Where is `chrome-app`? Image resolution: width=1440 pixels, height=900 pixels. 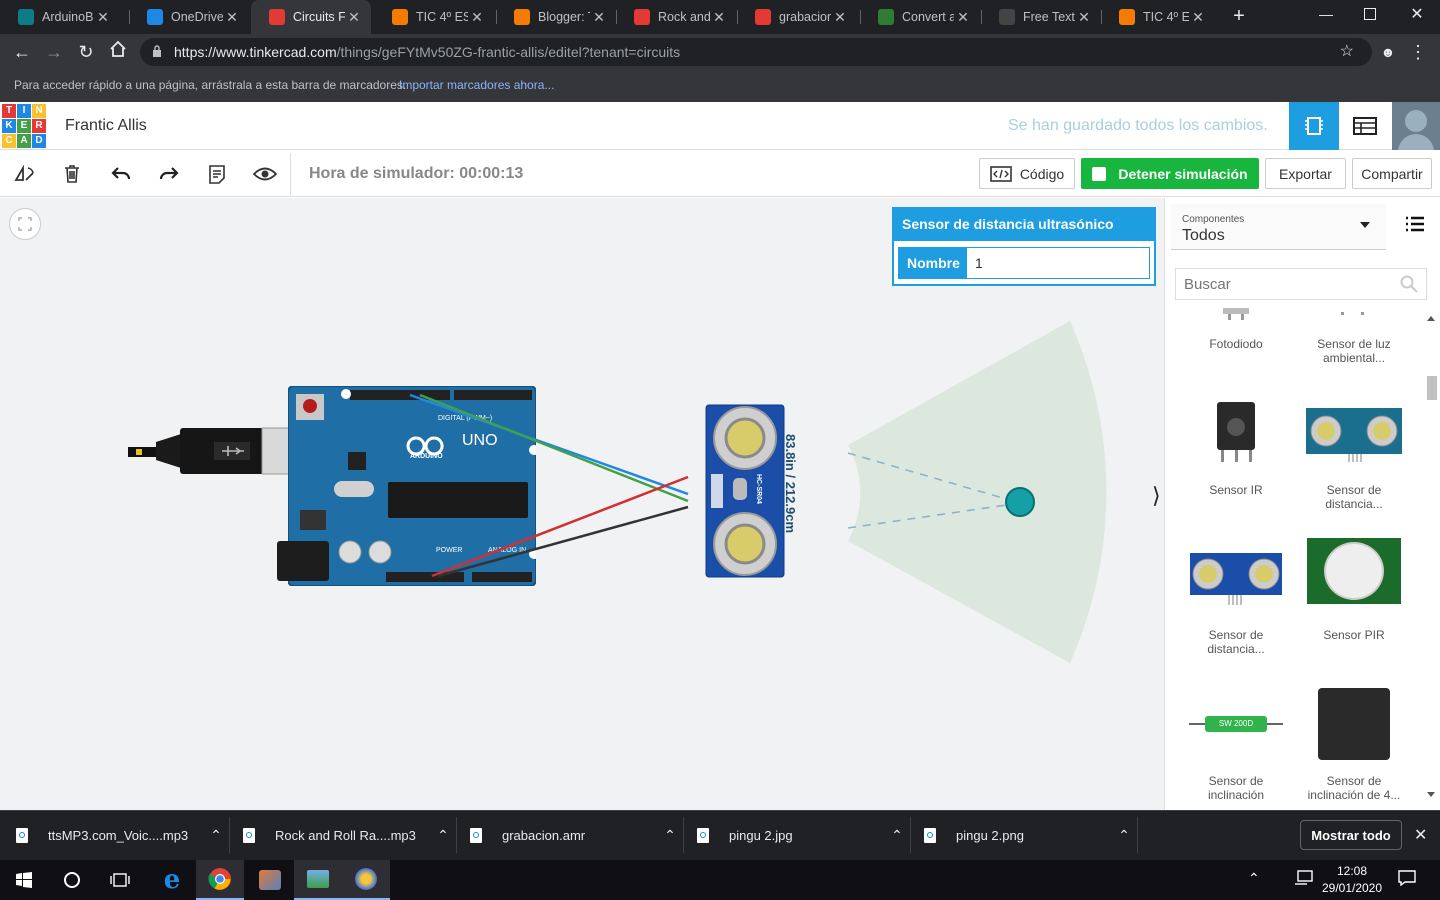
chrome-app is located at coordinates (220, 880).